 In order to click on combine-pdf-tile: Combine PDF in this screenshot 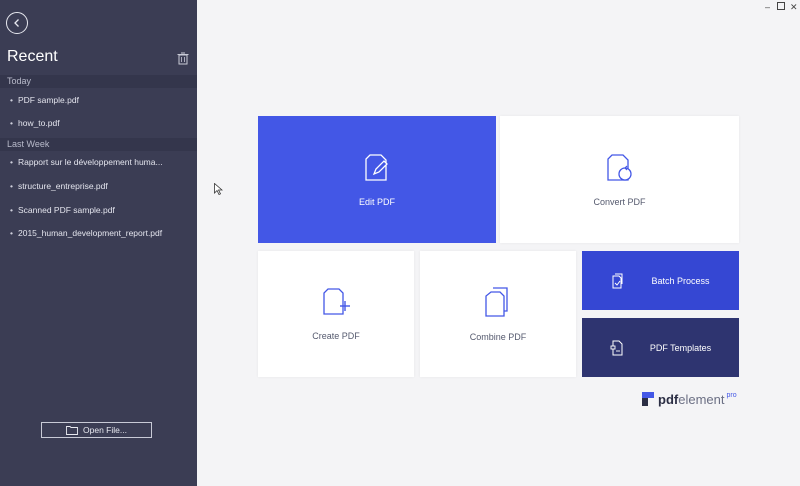, I will do `click(498, 314)`.